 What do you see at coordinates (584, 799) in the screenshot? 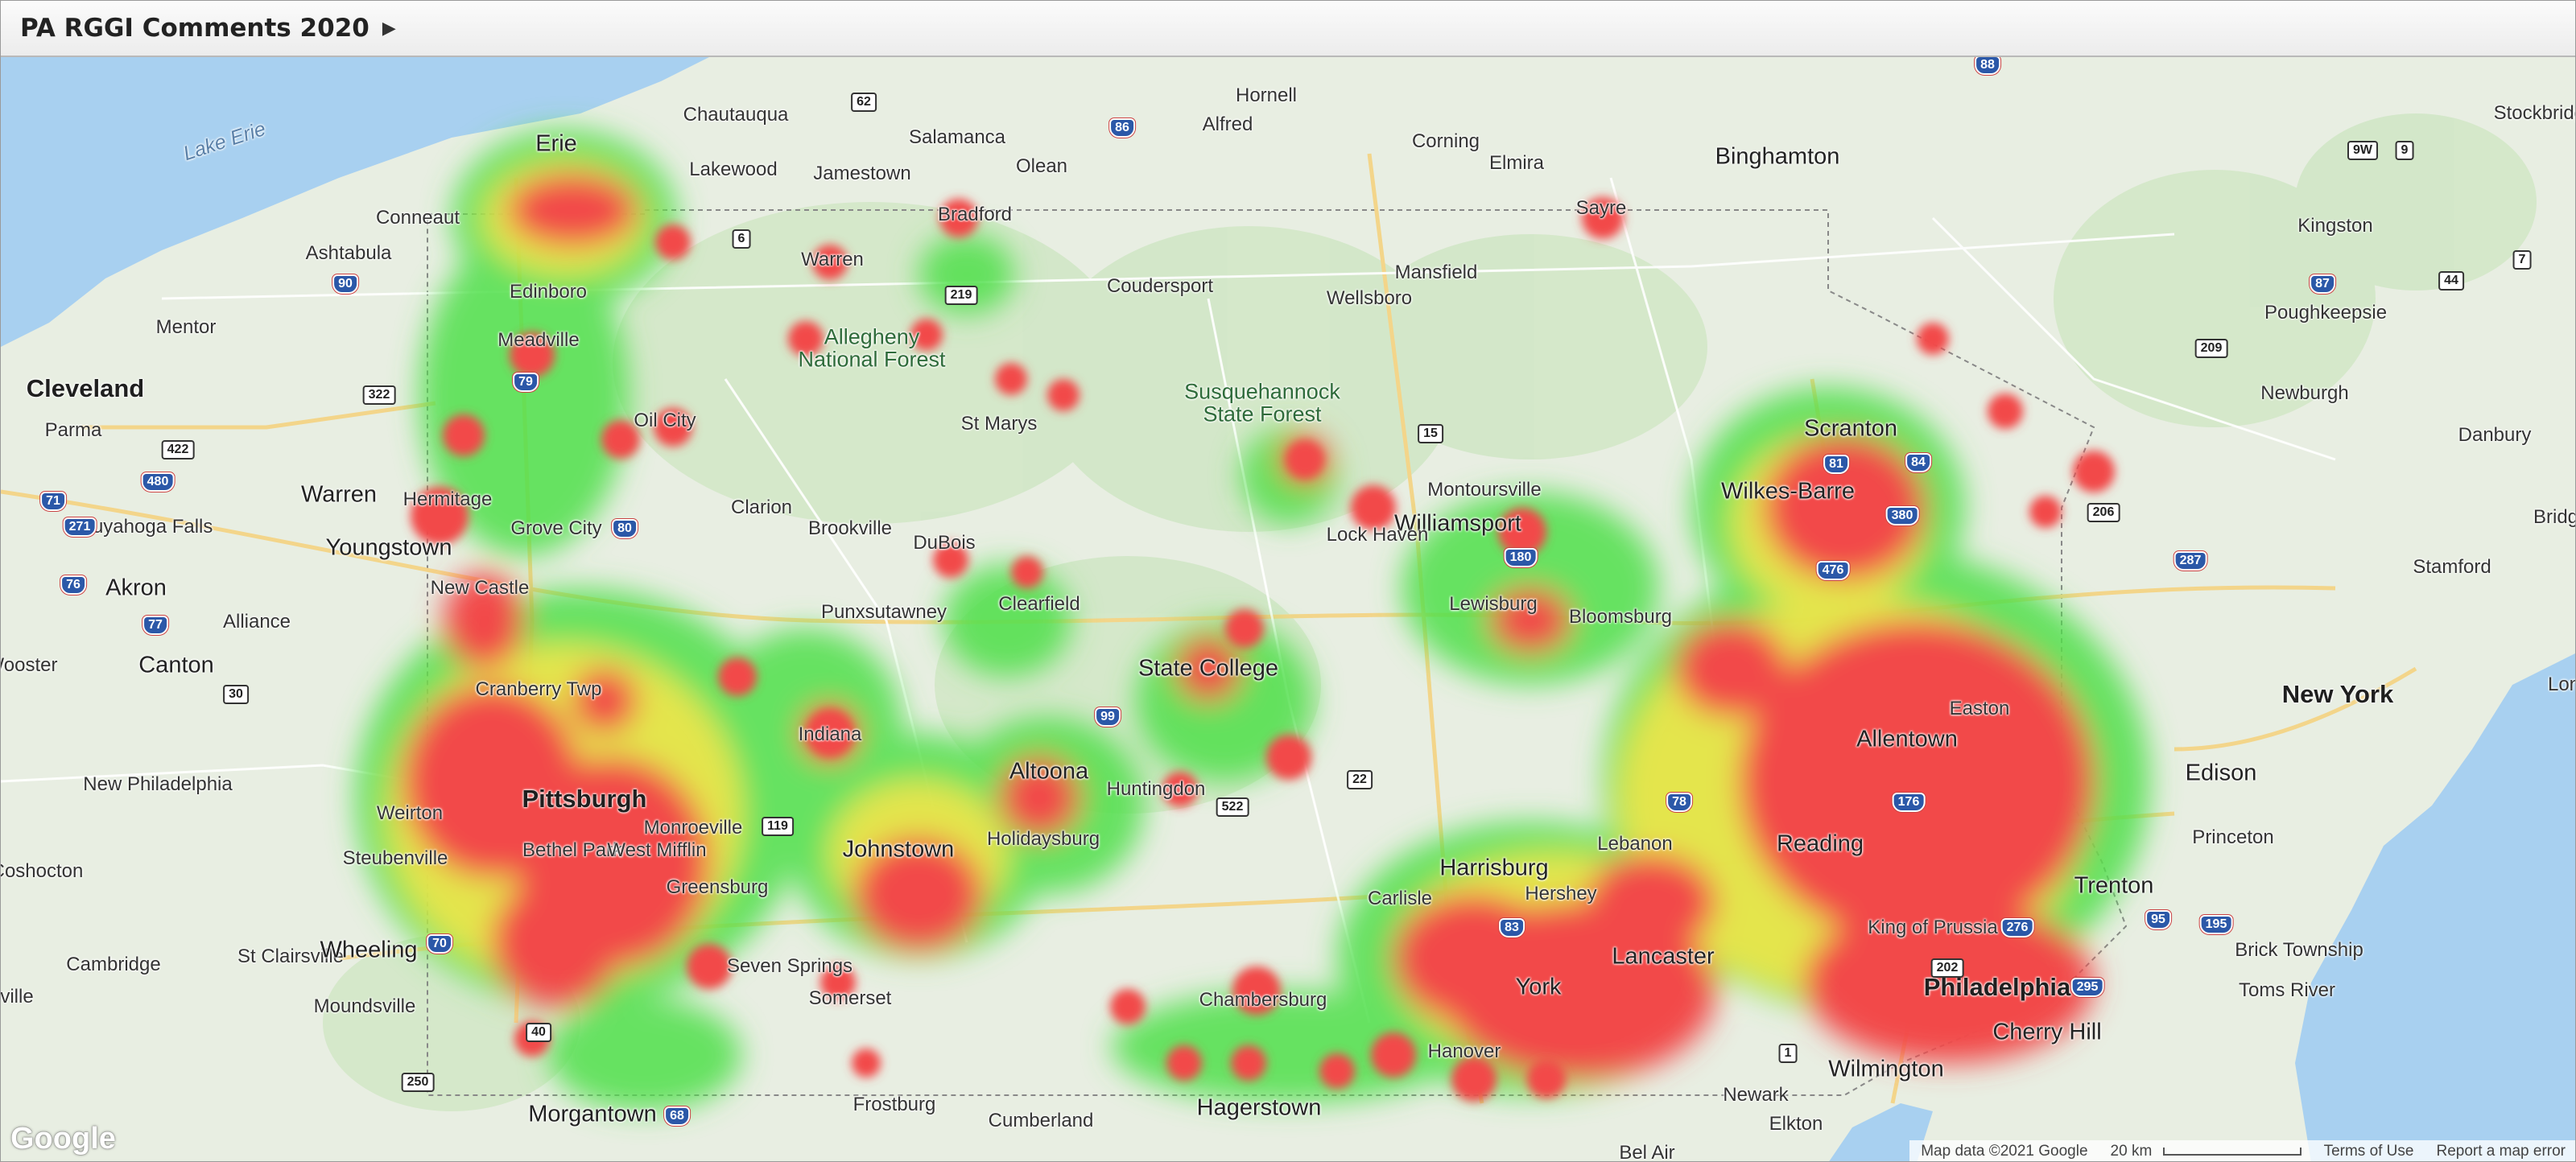
I see `place-label: Pittsburgh` at bounding box center [584, 799].